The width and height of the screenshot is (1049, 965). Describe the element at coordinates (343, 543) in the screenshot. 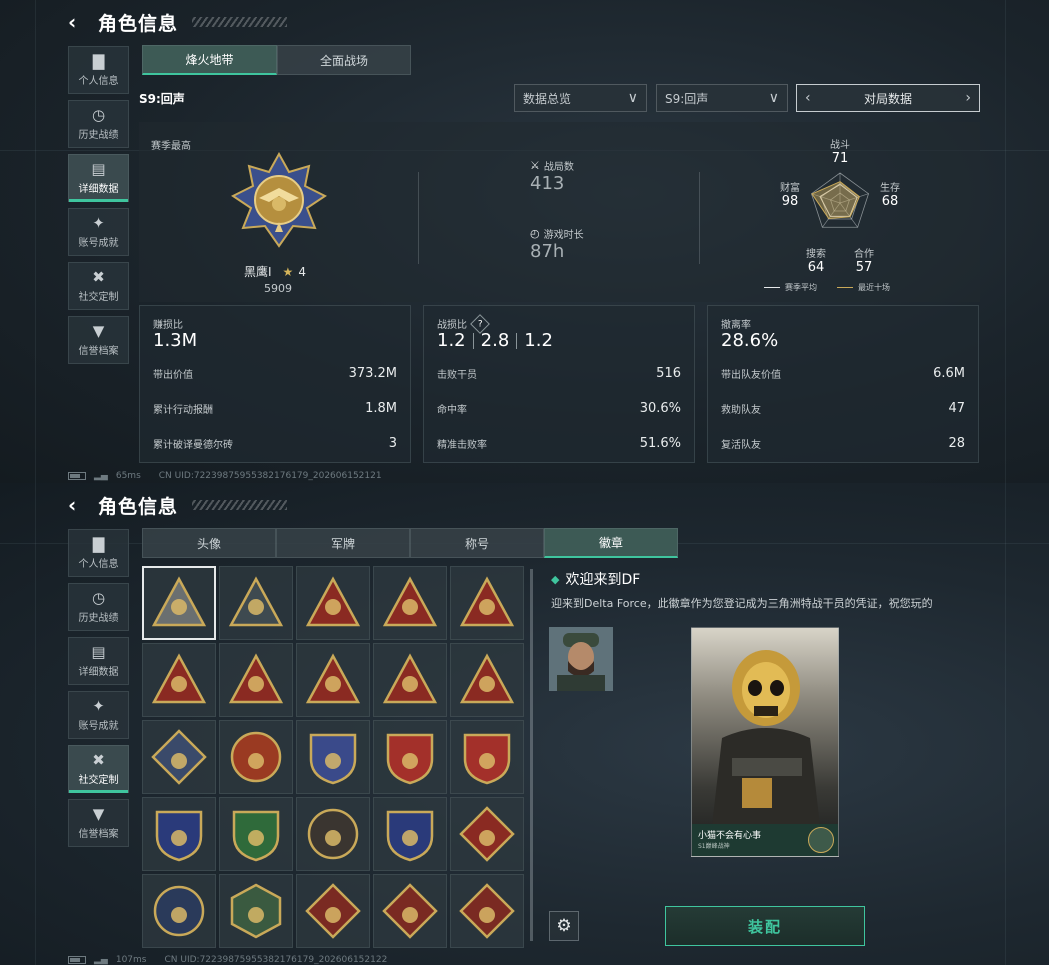

I see `tab-dog-tag: 军牌` at that location.